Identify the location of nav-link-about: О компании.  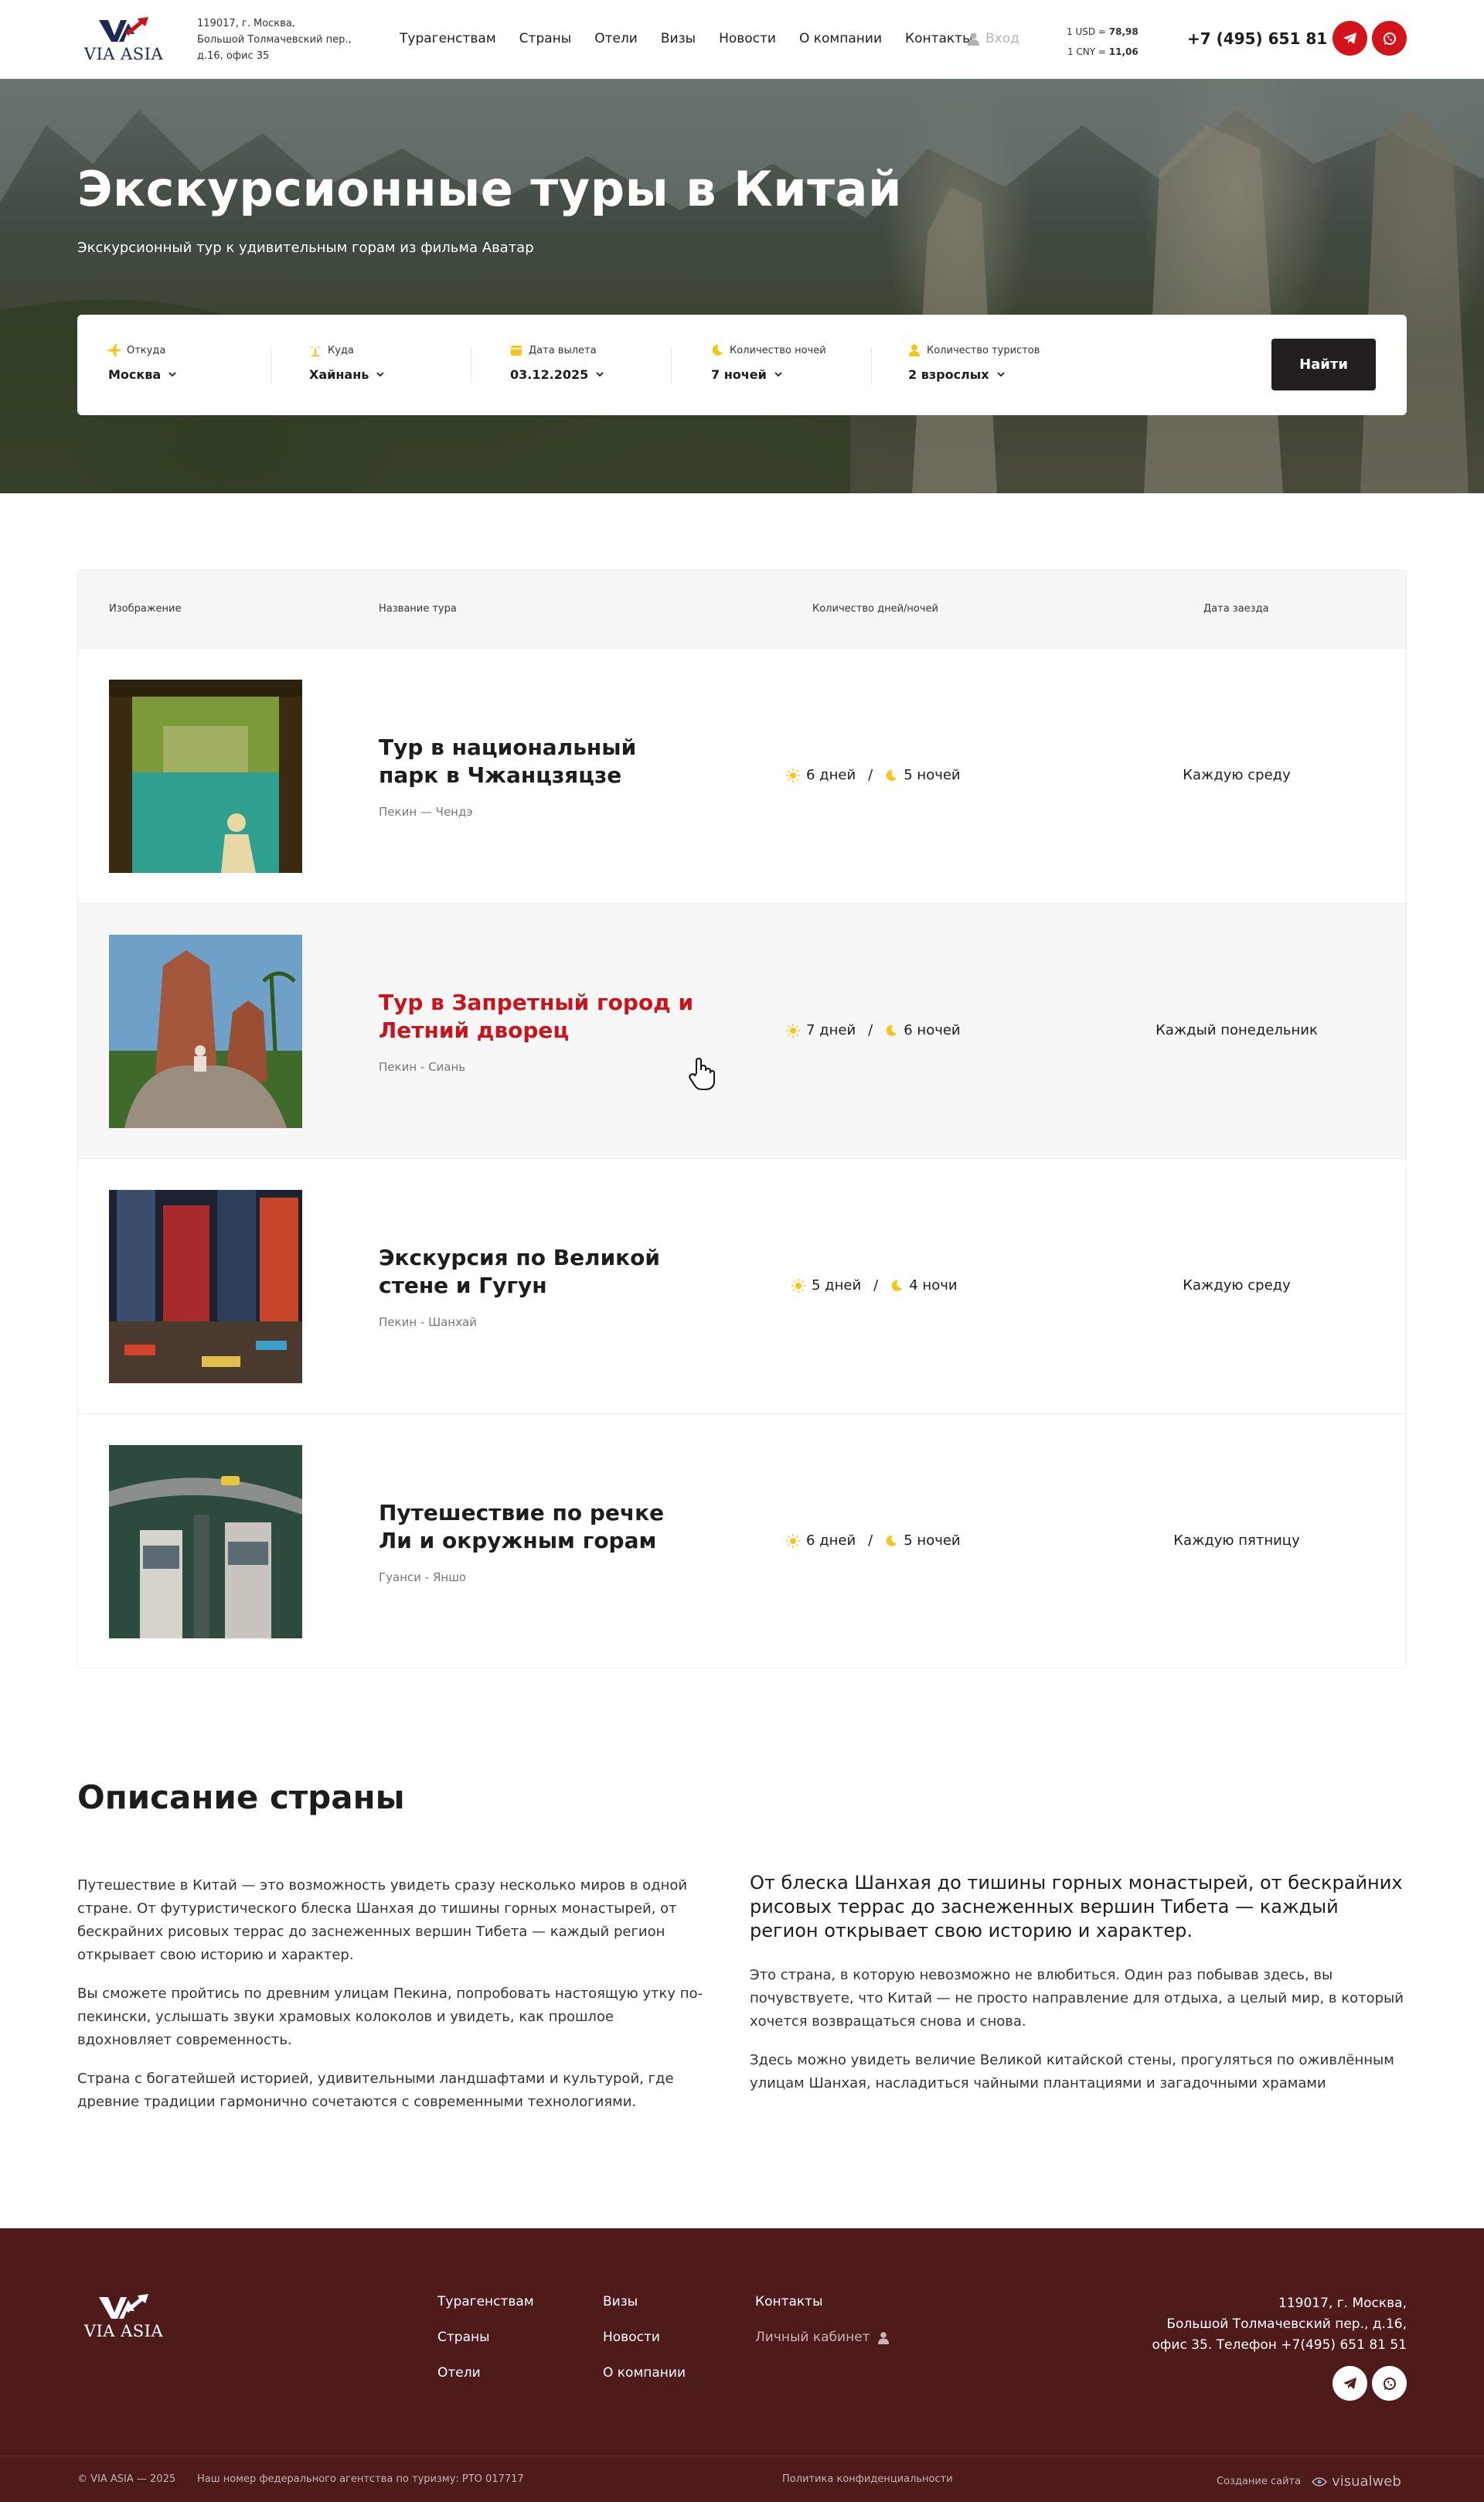
(840, 38).